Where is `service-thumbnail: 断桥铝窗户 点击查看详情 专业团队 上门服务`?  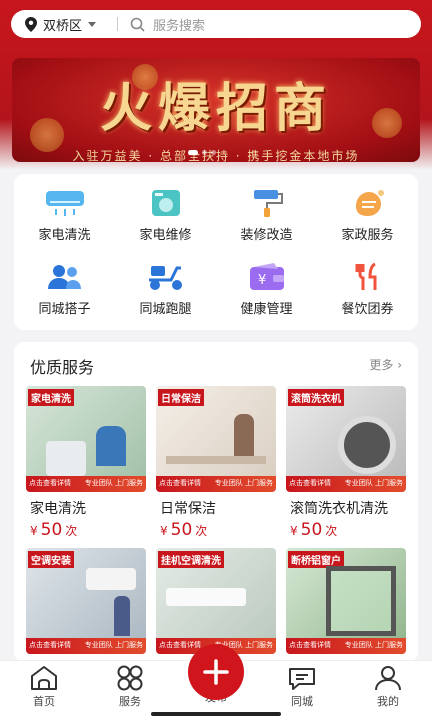
service-thumbnail: 断桥铝窗户 点击查看详情 专业团队 上门服务 is located at coordinates (346, 601).